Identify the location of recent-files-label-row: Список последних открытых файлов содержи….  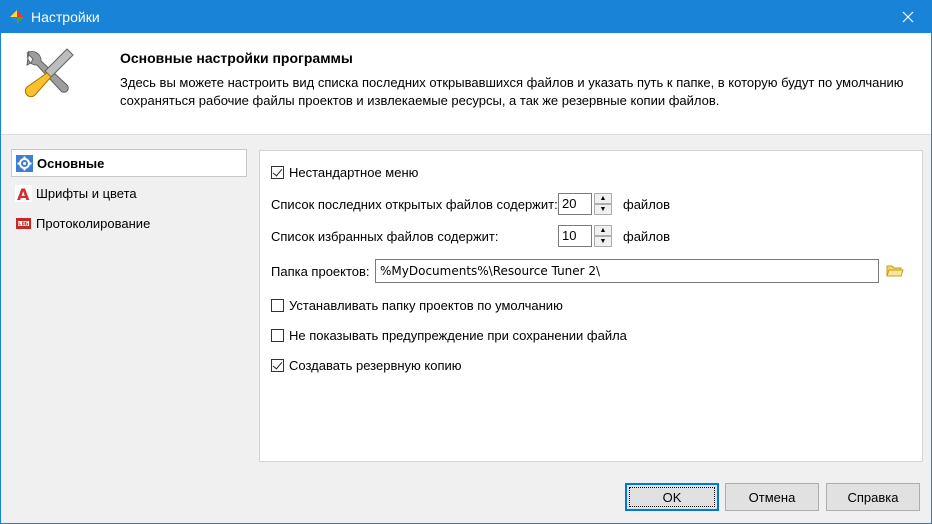
(414, 204).